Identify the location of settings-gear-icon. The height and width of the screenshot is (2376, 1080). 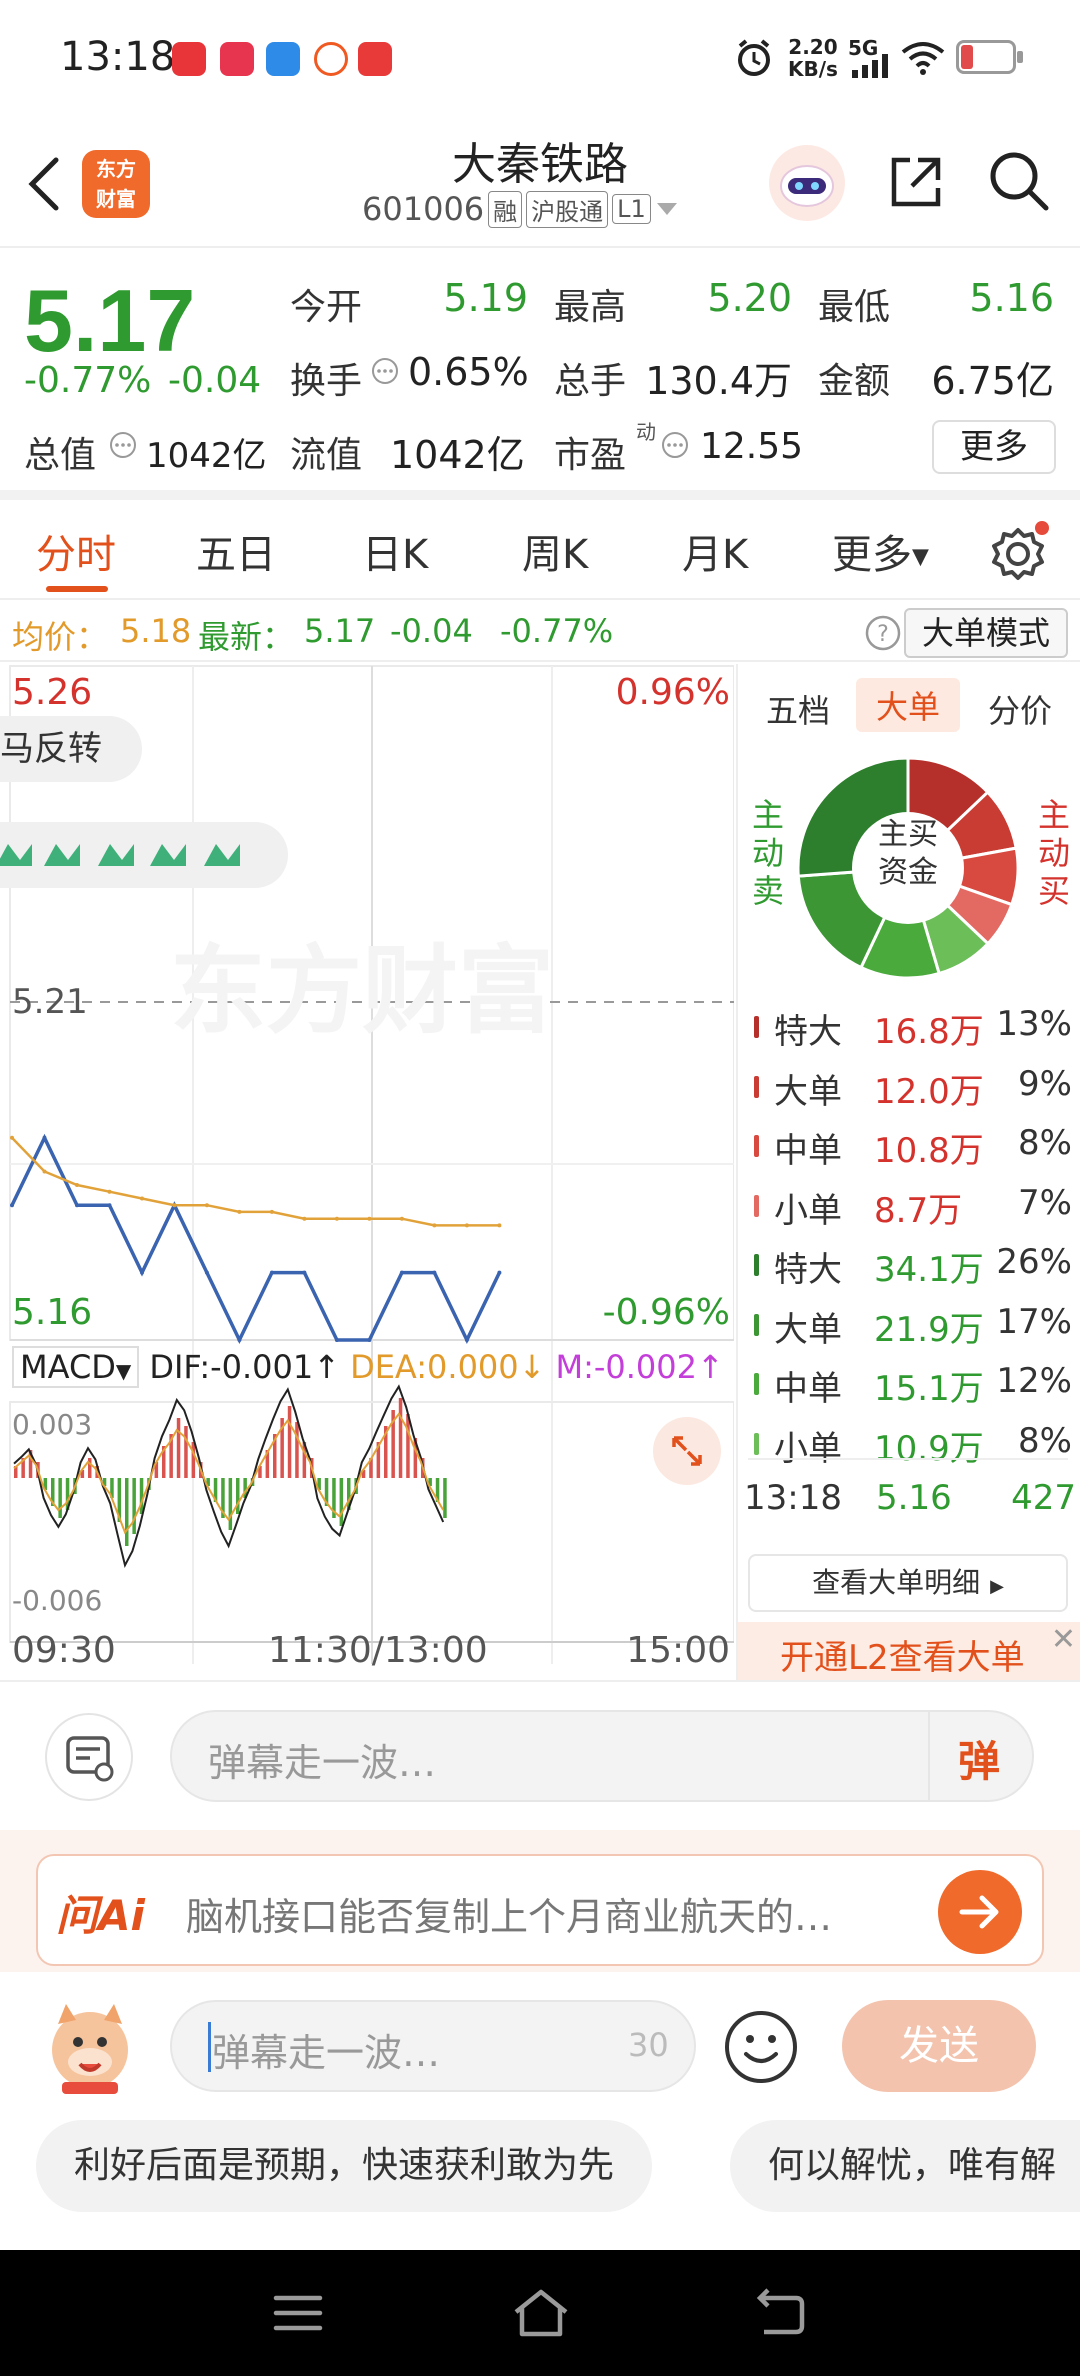
(1018, 552).